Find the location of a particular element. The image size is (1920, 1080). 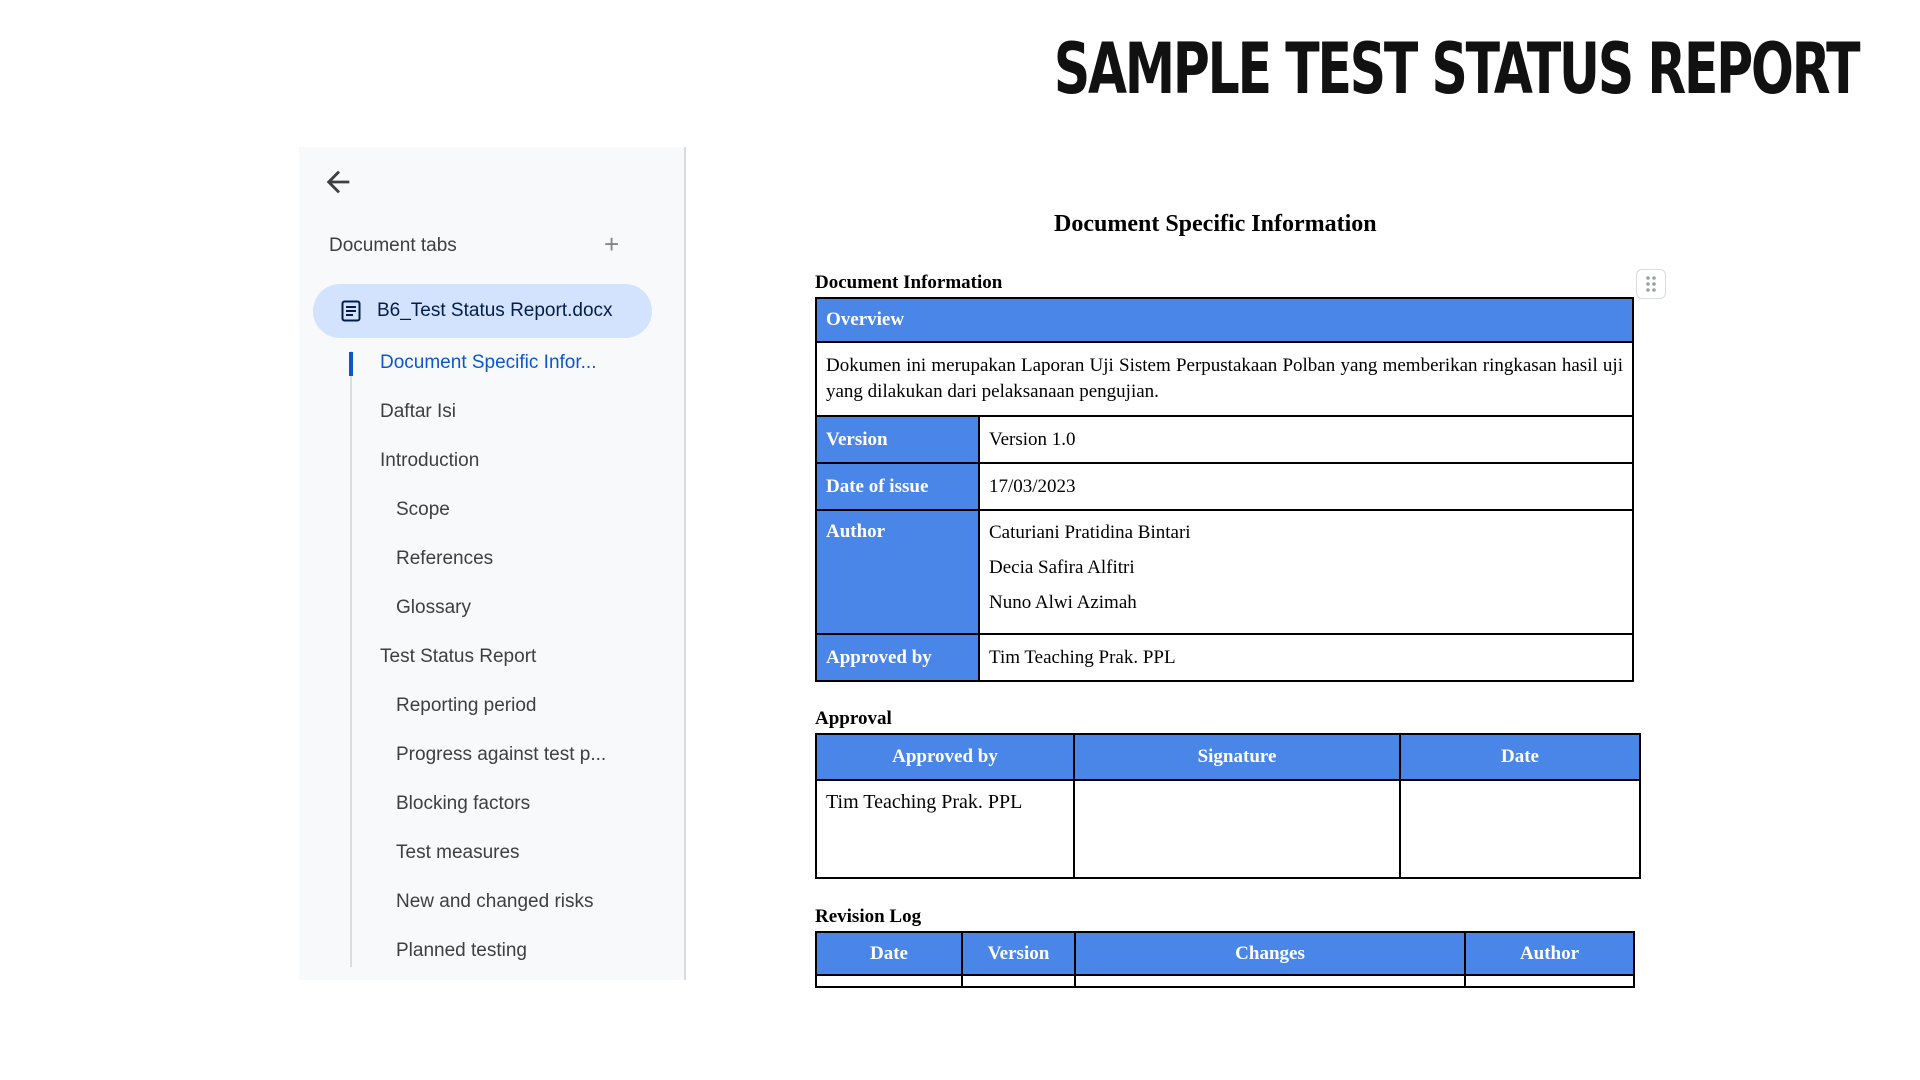

revision-header-changes: Changes is located at coordinates (1270, 953).